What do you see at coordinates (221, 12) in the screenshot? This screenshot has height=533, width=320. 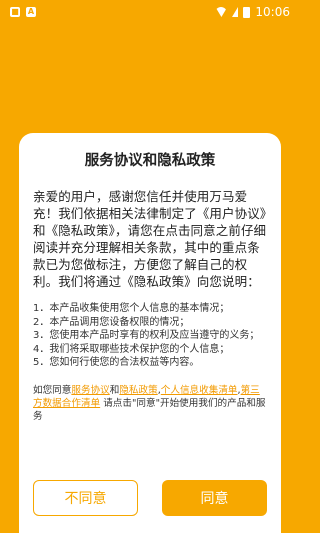 I see `wifi-icon` at bounding box center [221, 12].